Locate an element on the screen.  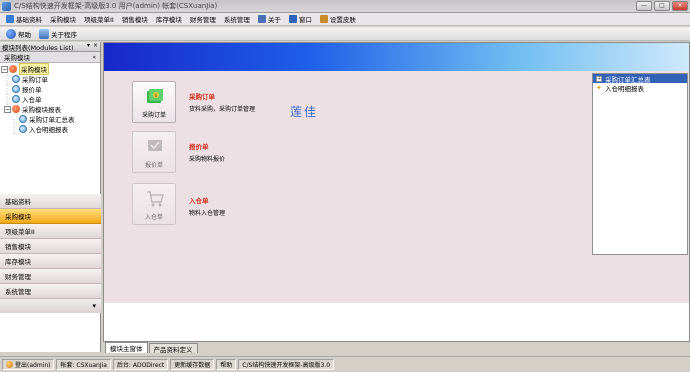
menu-label: 项级菜单II is located at coordinates (99, 20).